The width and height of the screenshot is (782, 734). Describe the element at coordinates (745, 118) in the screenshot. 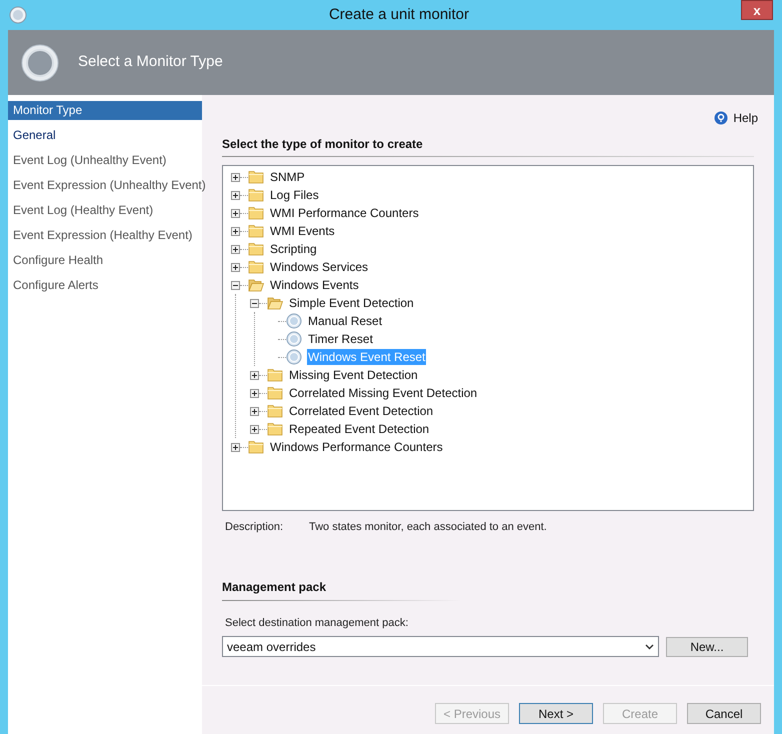

I see `help-link: Help` at that location.